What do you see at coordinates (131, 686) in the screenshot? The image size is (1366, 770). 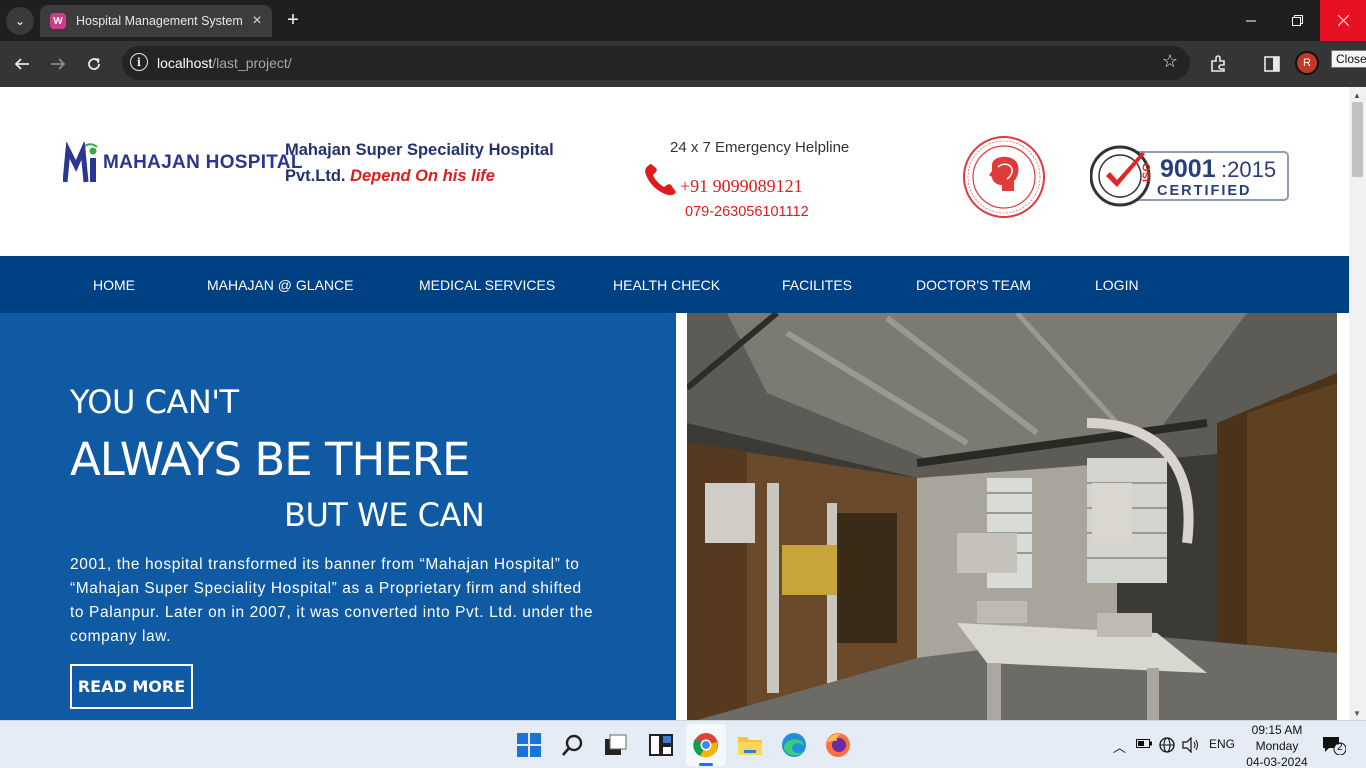 I see `read-more-button: READ MORE` at bounding box center [131, 686].